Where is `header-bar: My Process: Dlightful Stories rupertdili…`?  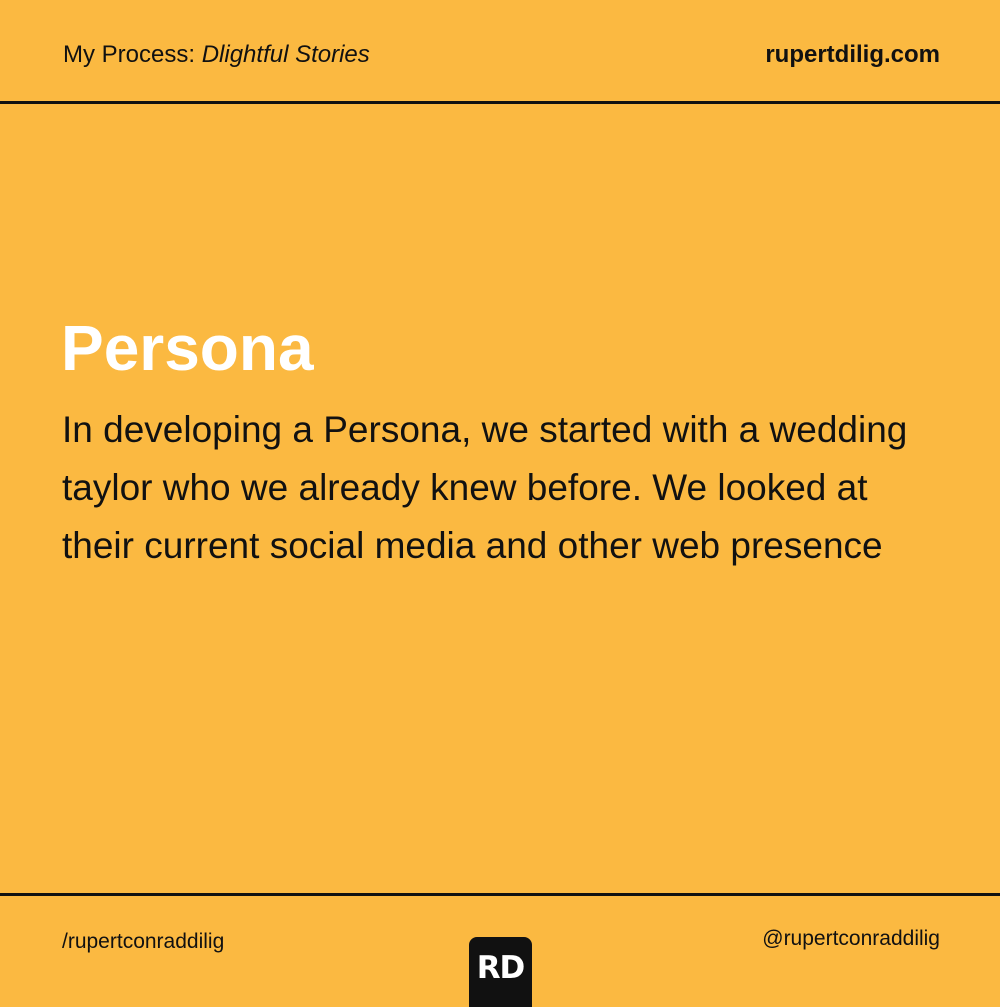
header-bar: My Process: Dlightful Stories rupertdili… is located at coordinates (500, 52).